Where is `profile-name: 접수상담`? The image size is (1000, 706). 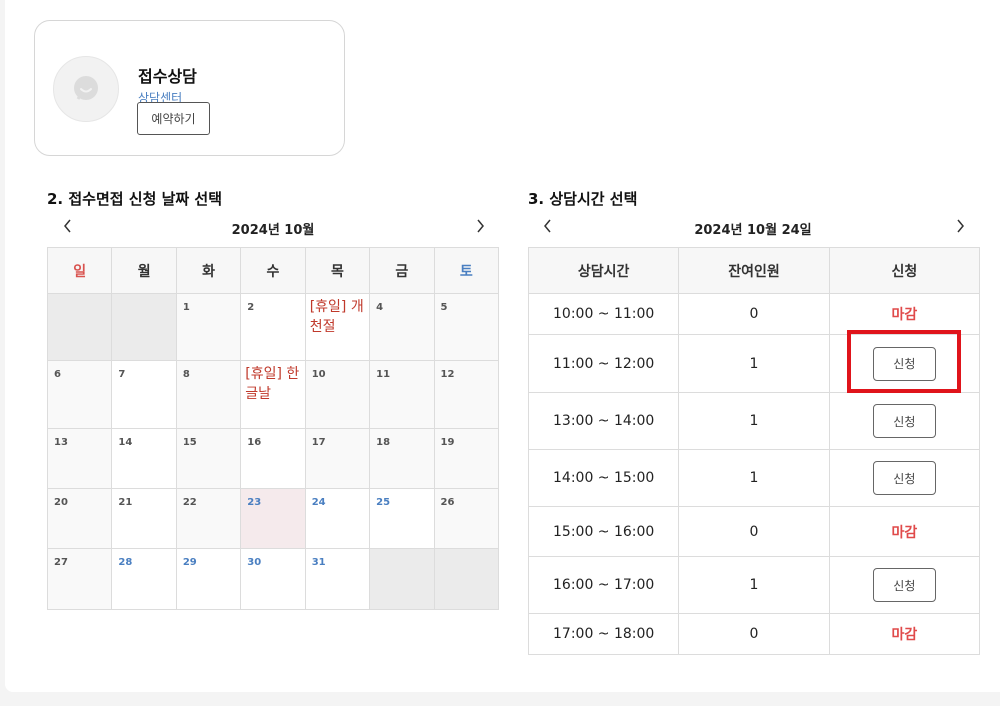 profile-name: 접수상담 is located at coordinates (167, 76).